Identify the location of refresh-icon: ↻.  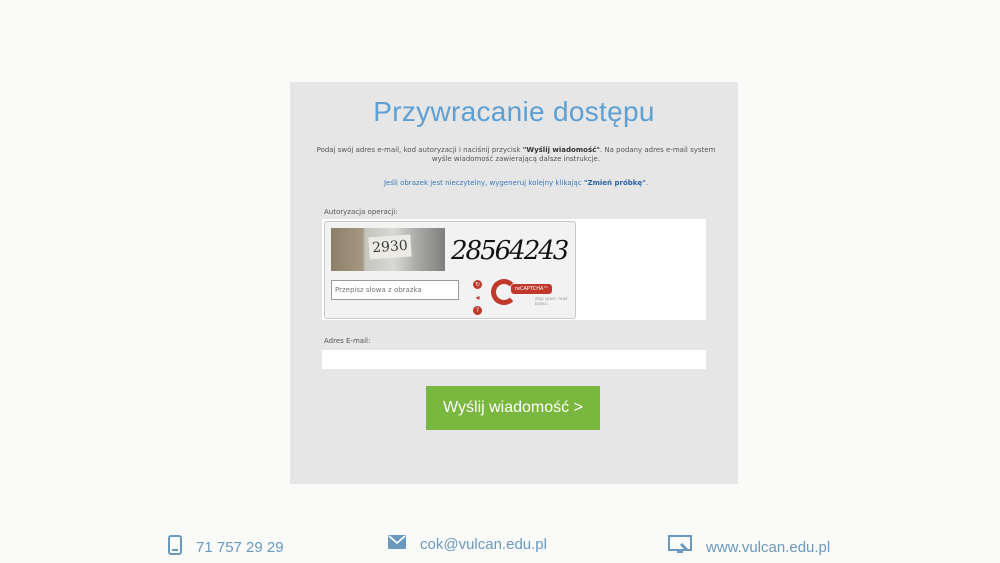
(477, 284).